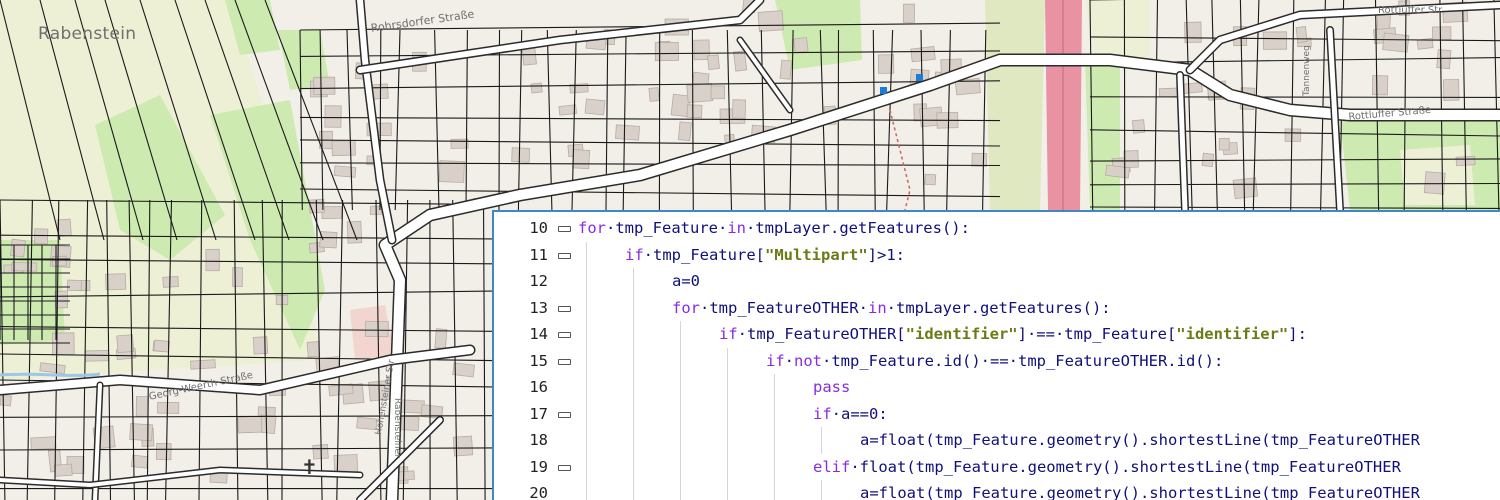  I want to click on code-line: 12 a=0, so click(997, 281).